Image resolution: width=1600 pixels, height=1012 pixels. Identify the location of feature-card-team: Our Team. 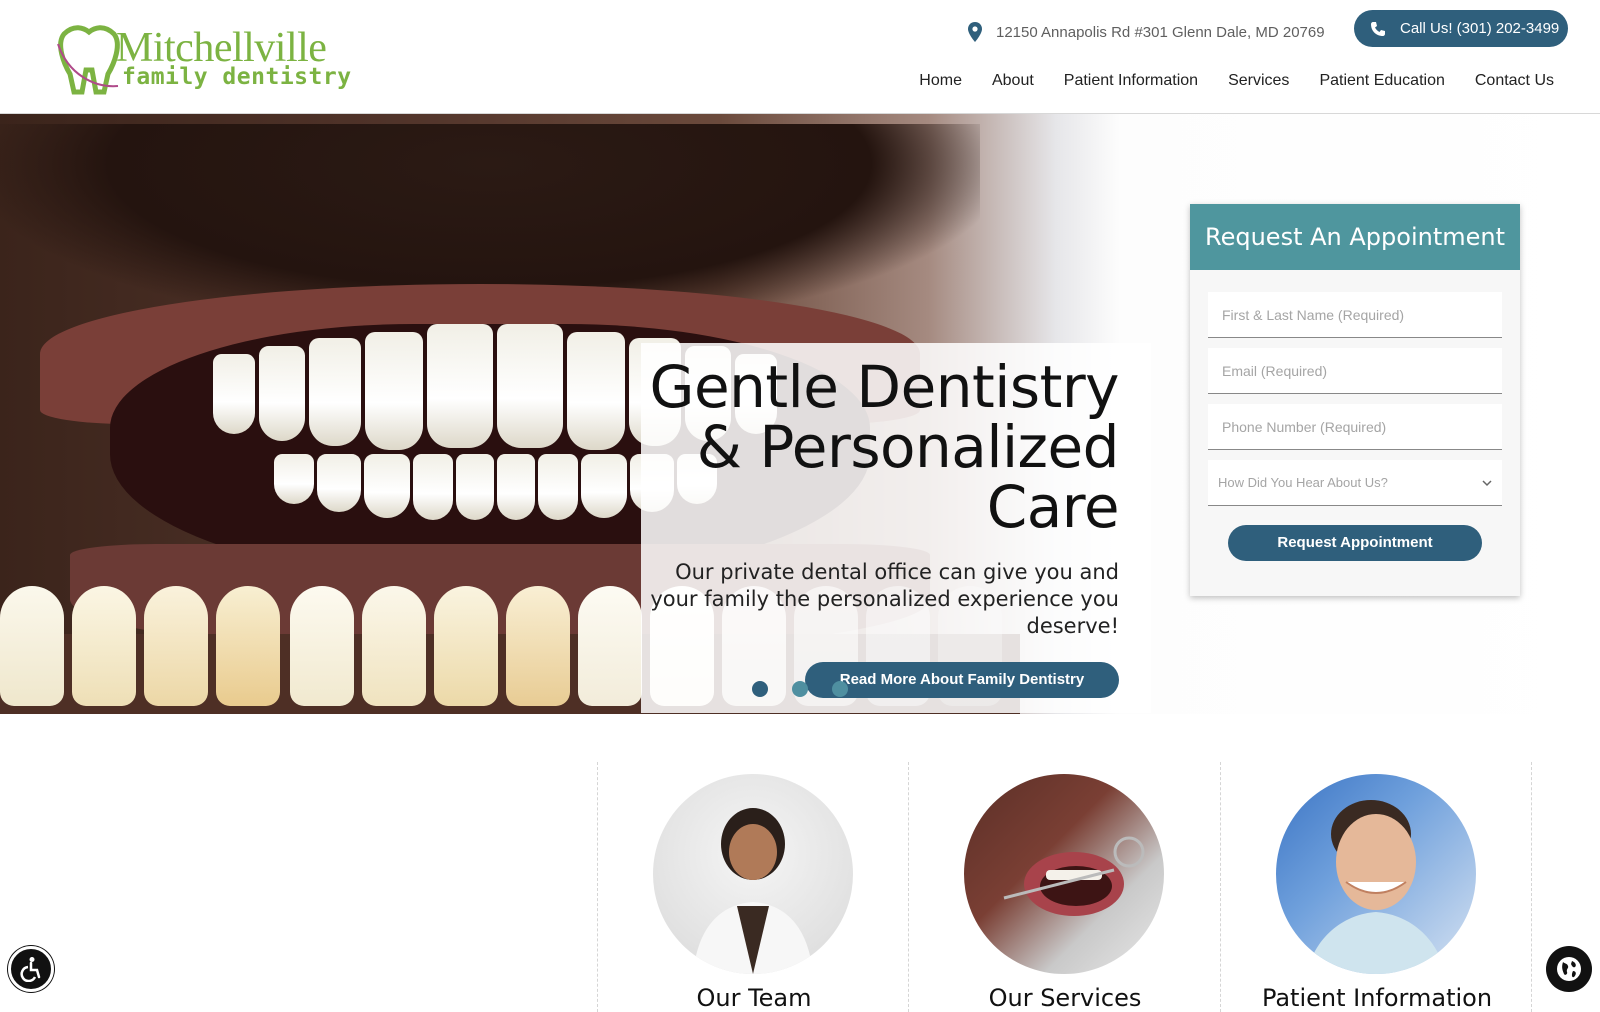
(753, 887).